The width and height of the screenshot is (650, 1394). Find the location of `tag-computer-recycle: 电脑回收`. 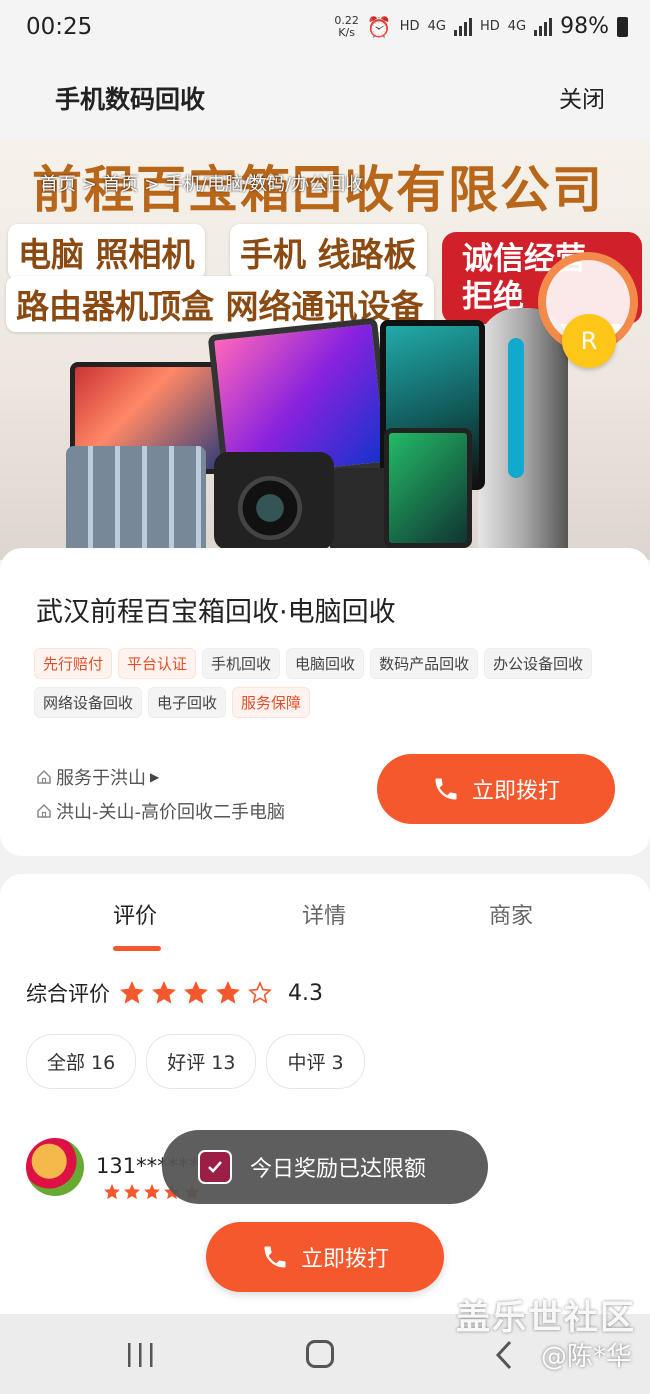

tag-computer-recycle: 电脑回收 is located at coordinates (325, 663).